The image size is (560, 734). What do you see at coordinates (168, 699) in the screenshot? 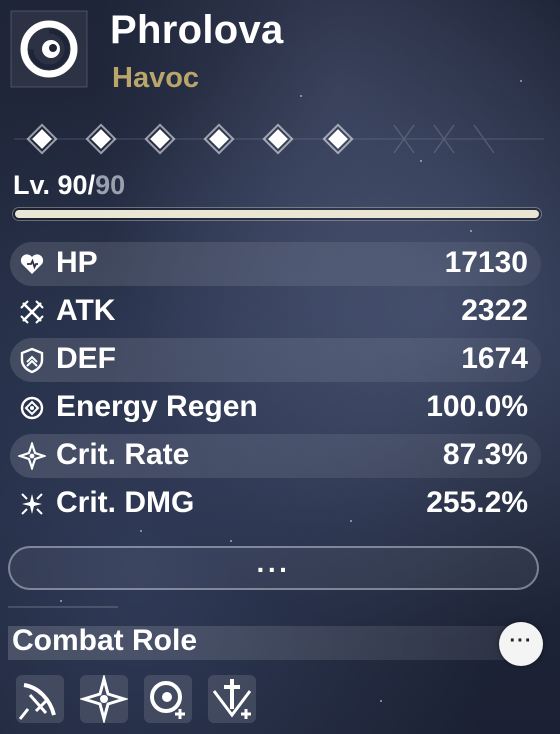
I see `havoc-plus-icon` at bounding box center [168, 699].